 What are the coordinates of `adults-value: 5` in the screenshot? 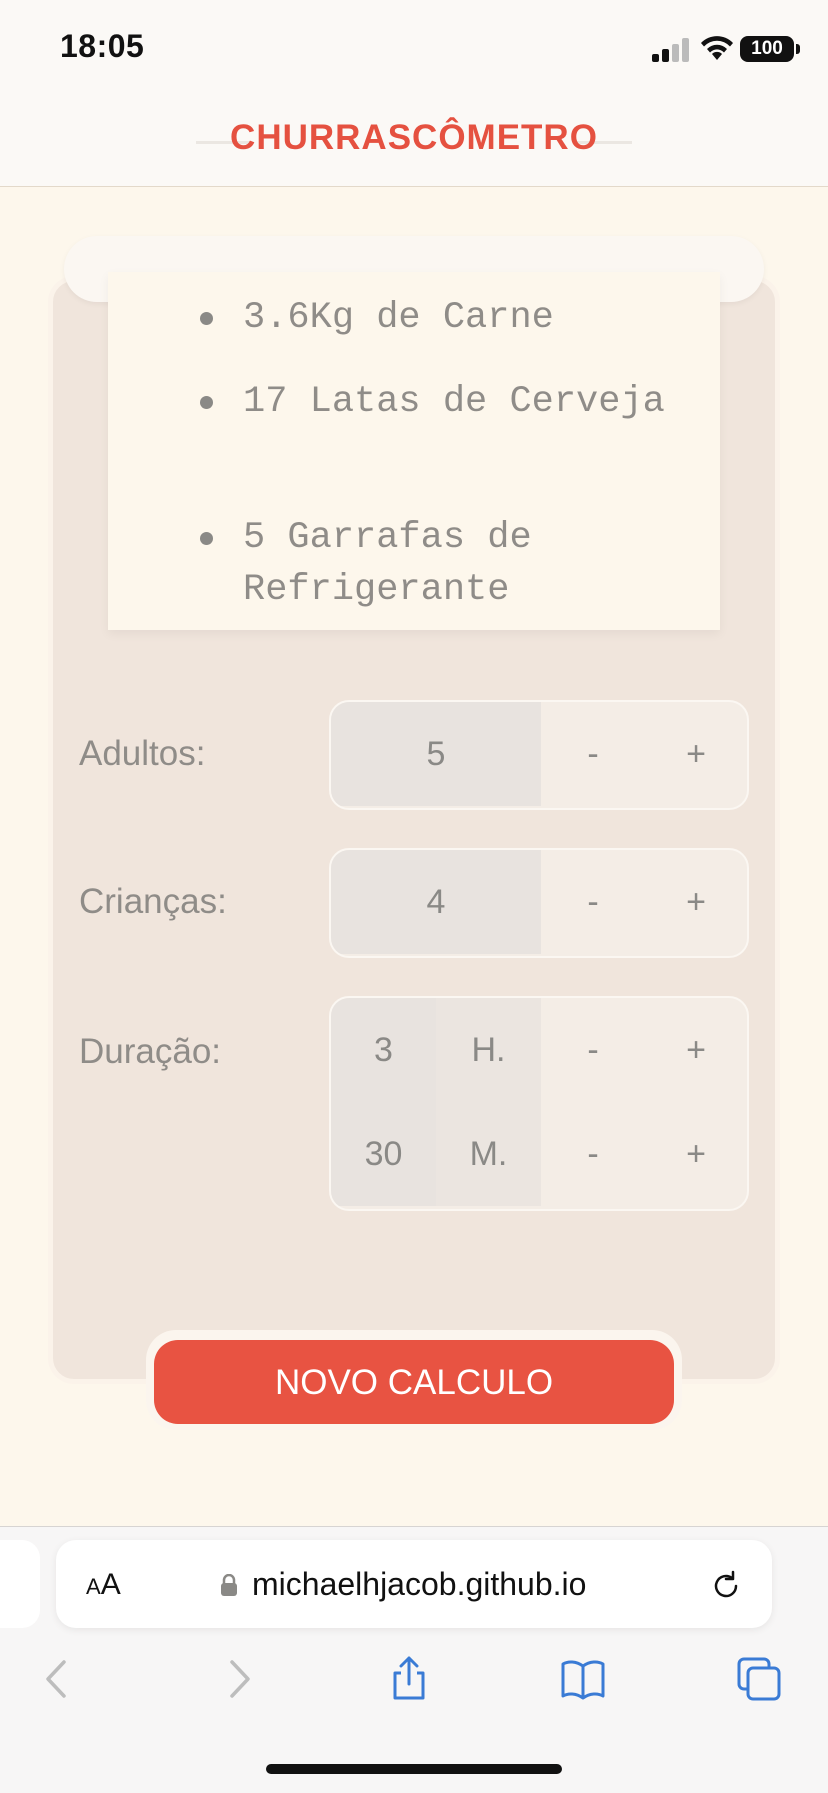 It's located at (436, 754).